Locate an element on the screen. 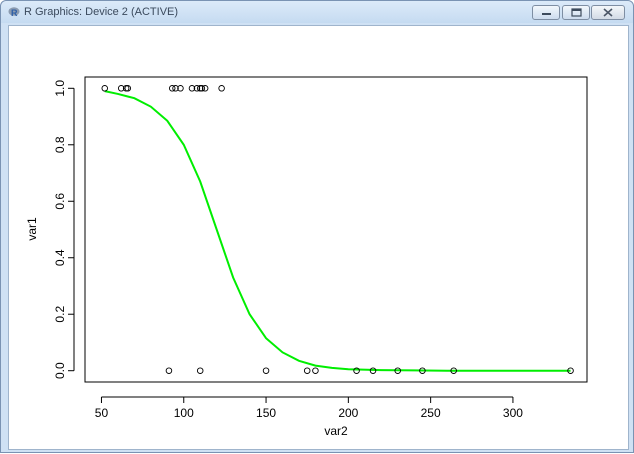  y-tick-label: 0.2 is located at coordinates (60, 314).